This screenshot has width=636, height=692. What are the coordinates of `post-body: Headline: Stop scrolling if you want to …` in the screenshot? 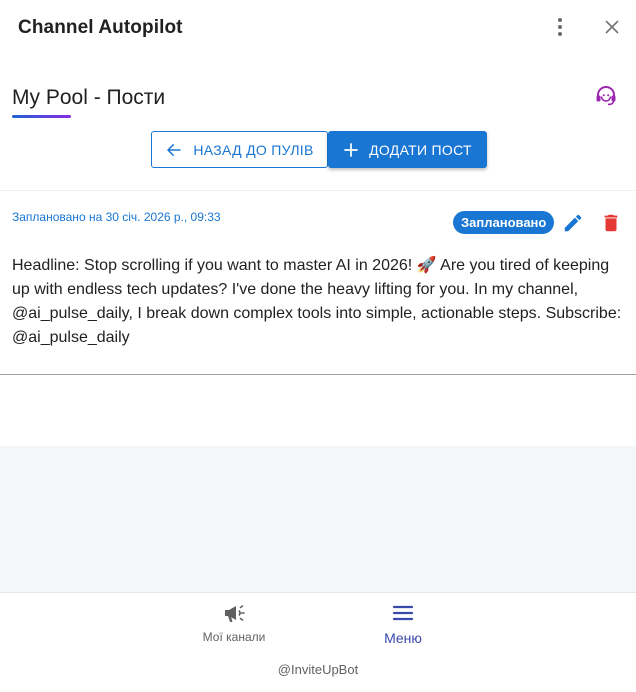 It's located at (317, 301).